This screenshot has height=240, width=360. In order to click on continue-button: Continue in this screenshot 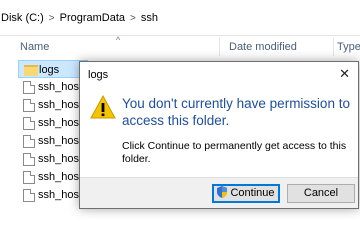, I will do `click(246, 193)`.